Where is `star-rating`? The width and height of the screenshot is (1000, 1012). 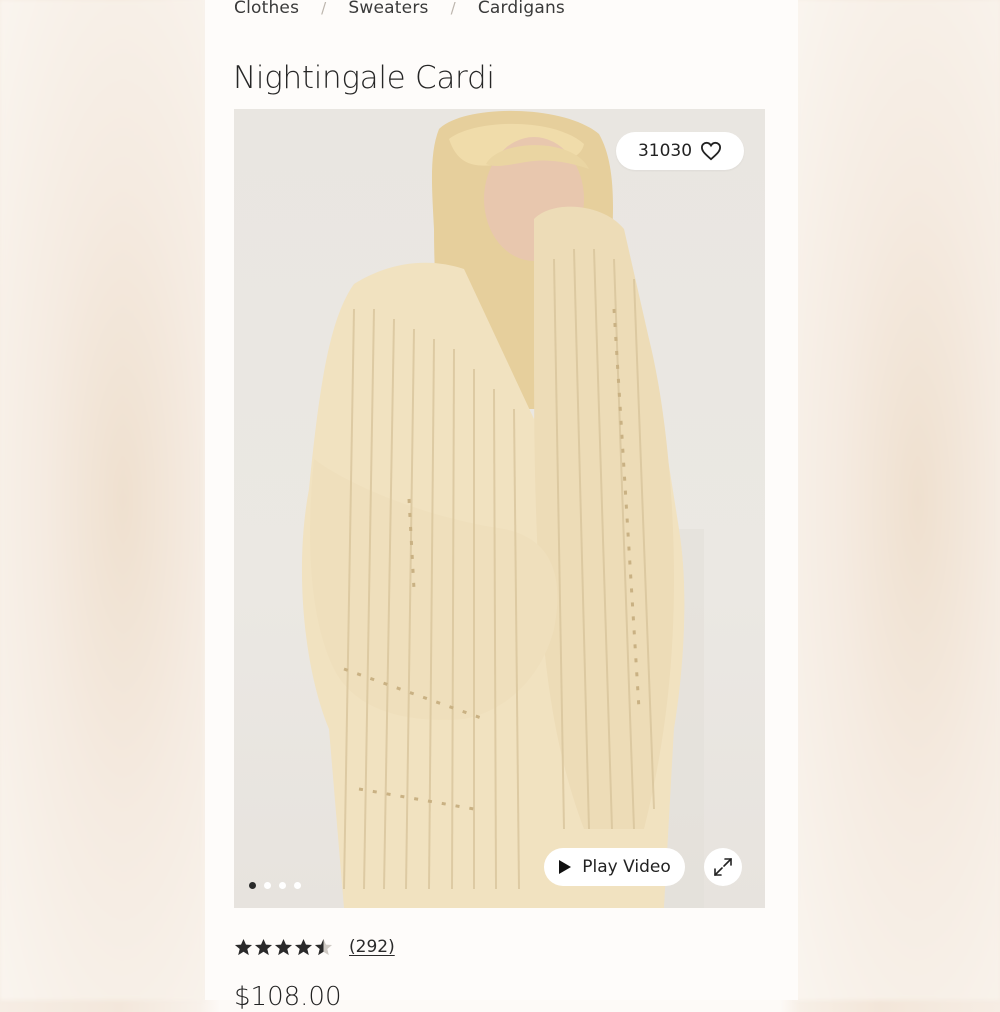
star-rating is located at coordinates (283, 947).